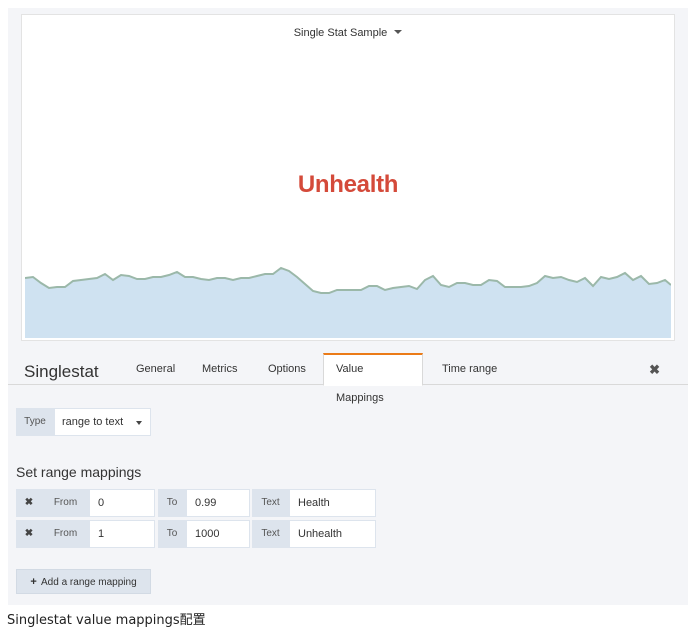  I want to click on type-select: range to text, so click(102, 422).